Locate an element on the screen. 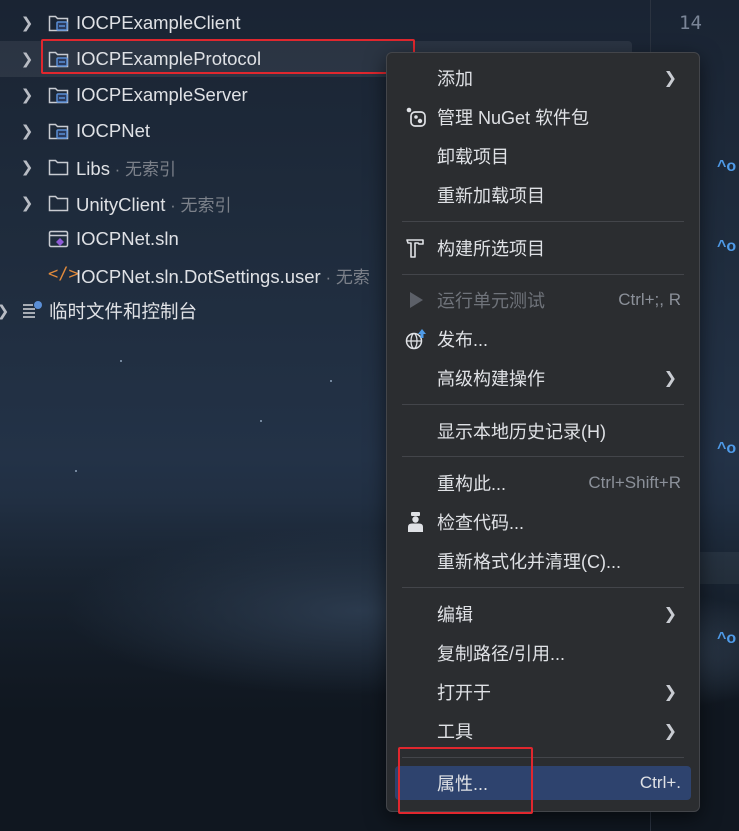 This screenshot has height=831, width=739. publish-globe-icon is located at coordinates (415, 339).